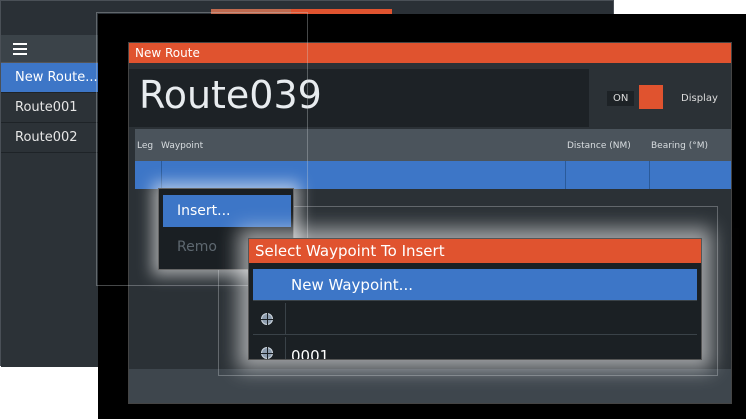  What do you see at coordinates (475, 319) in the screenshot?
I see `list-item` at bounding box center [475, 319].